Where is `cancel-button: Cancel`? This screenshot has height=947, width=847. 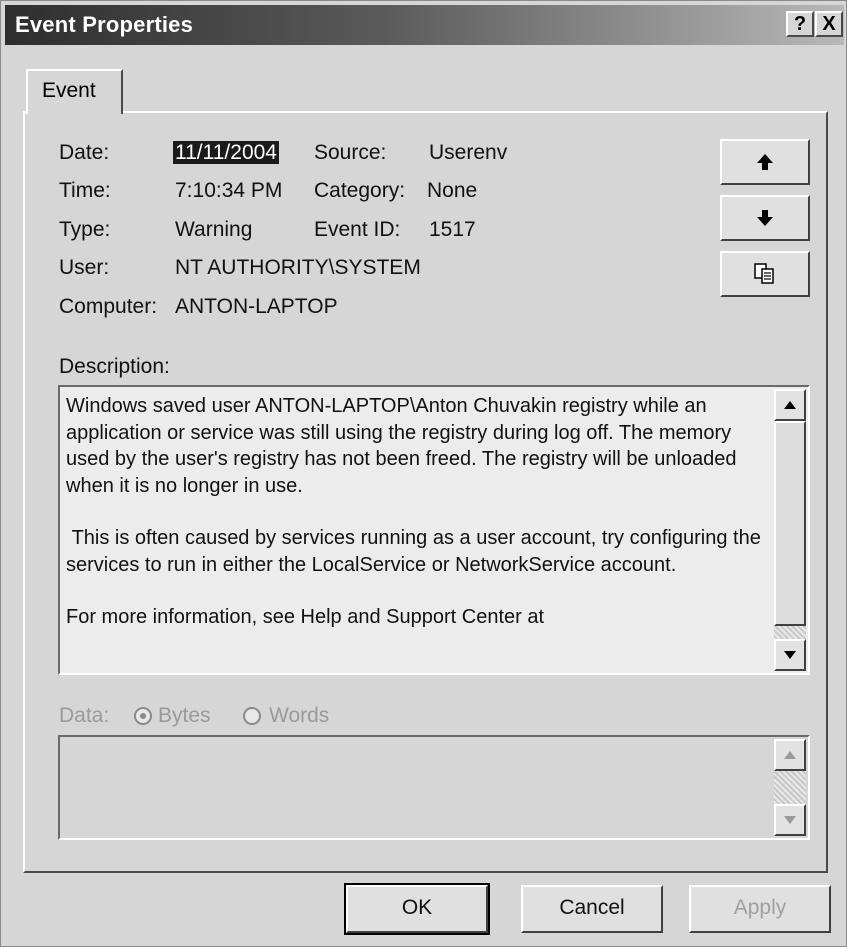 cancel-button: Cancel is located at coordinates (592, 909).